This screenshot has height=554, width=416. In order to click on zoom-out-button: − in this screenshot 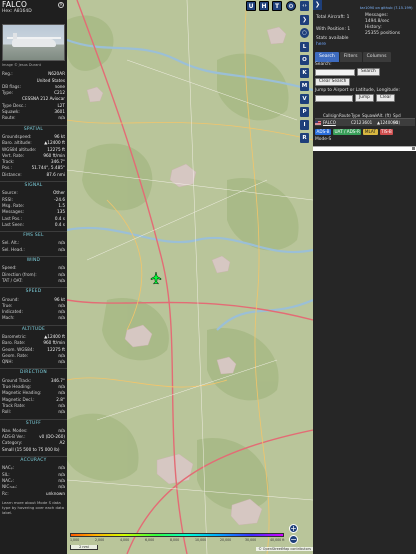, I will do `click(293, 539)`.